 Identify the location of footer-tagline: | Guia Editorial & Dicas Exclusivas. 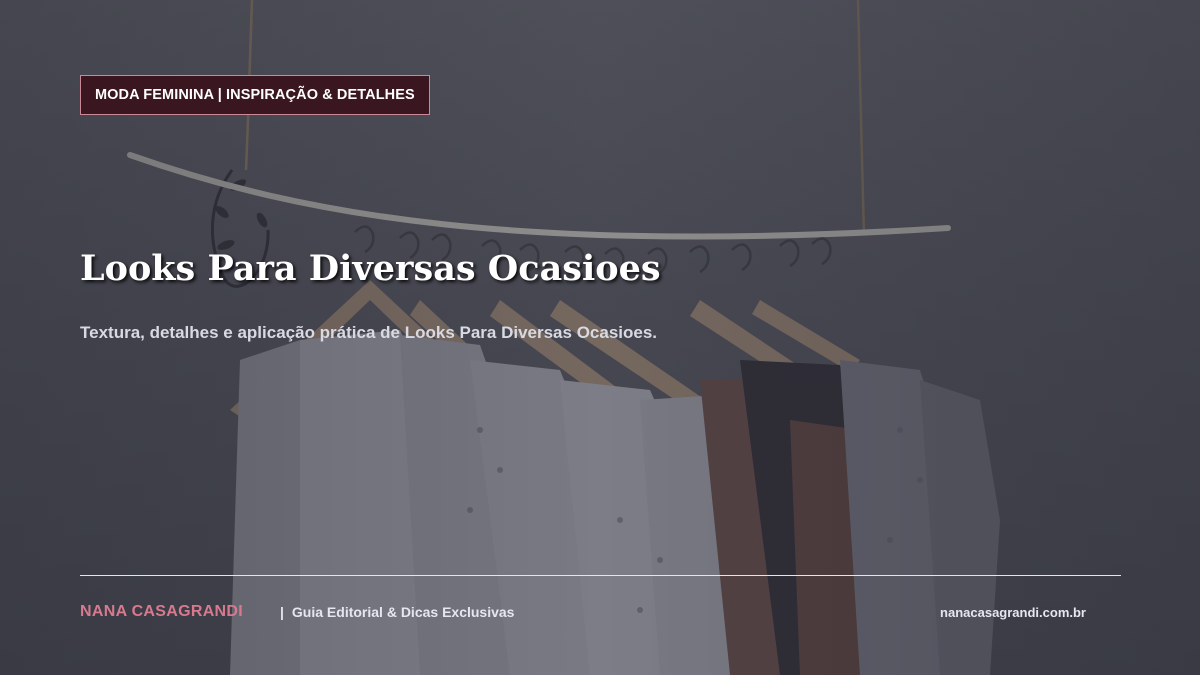
(397, 612).